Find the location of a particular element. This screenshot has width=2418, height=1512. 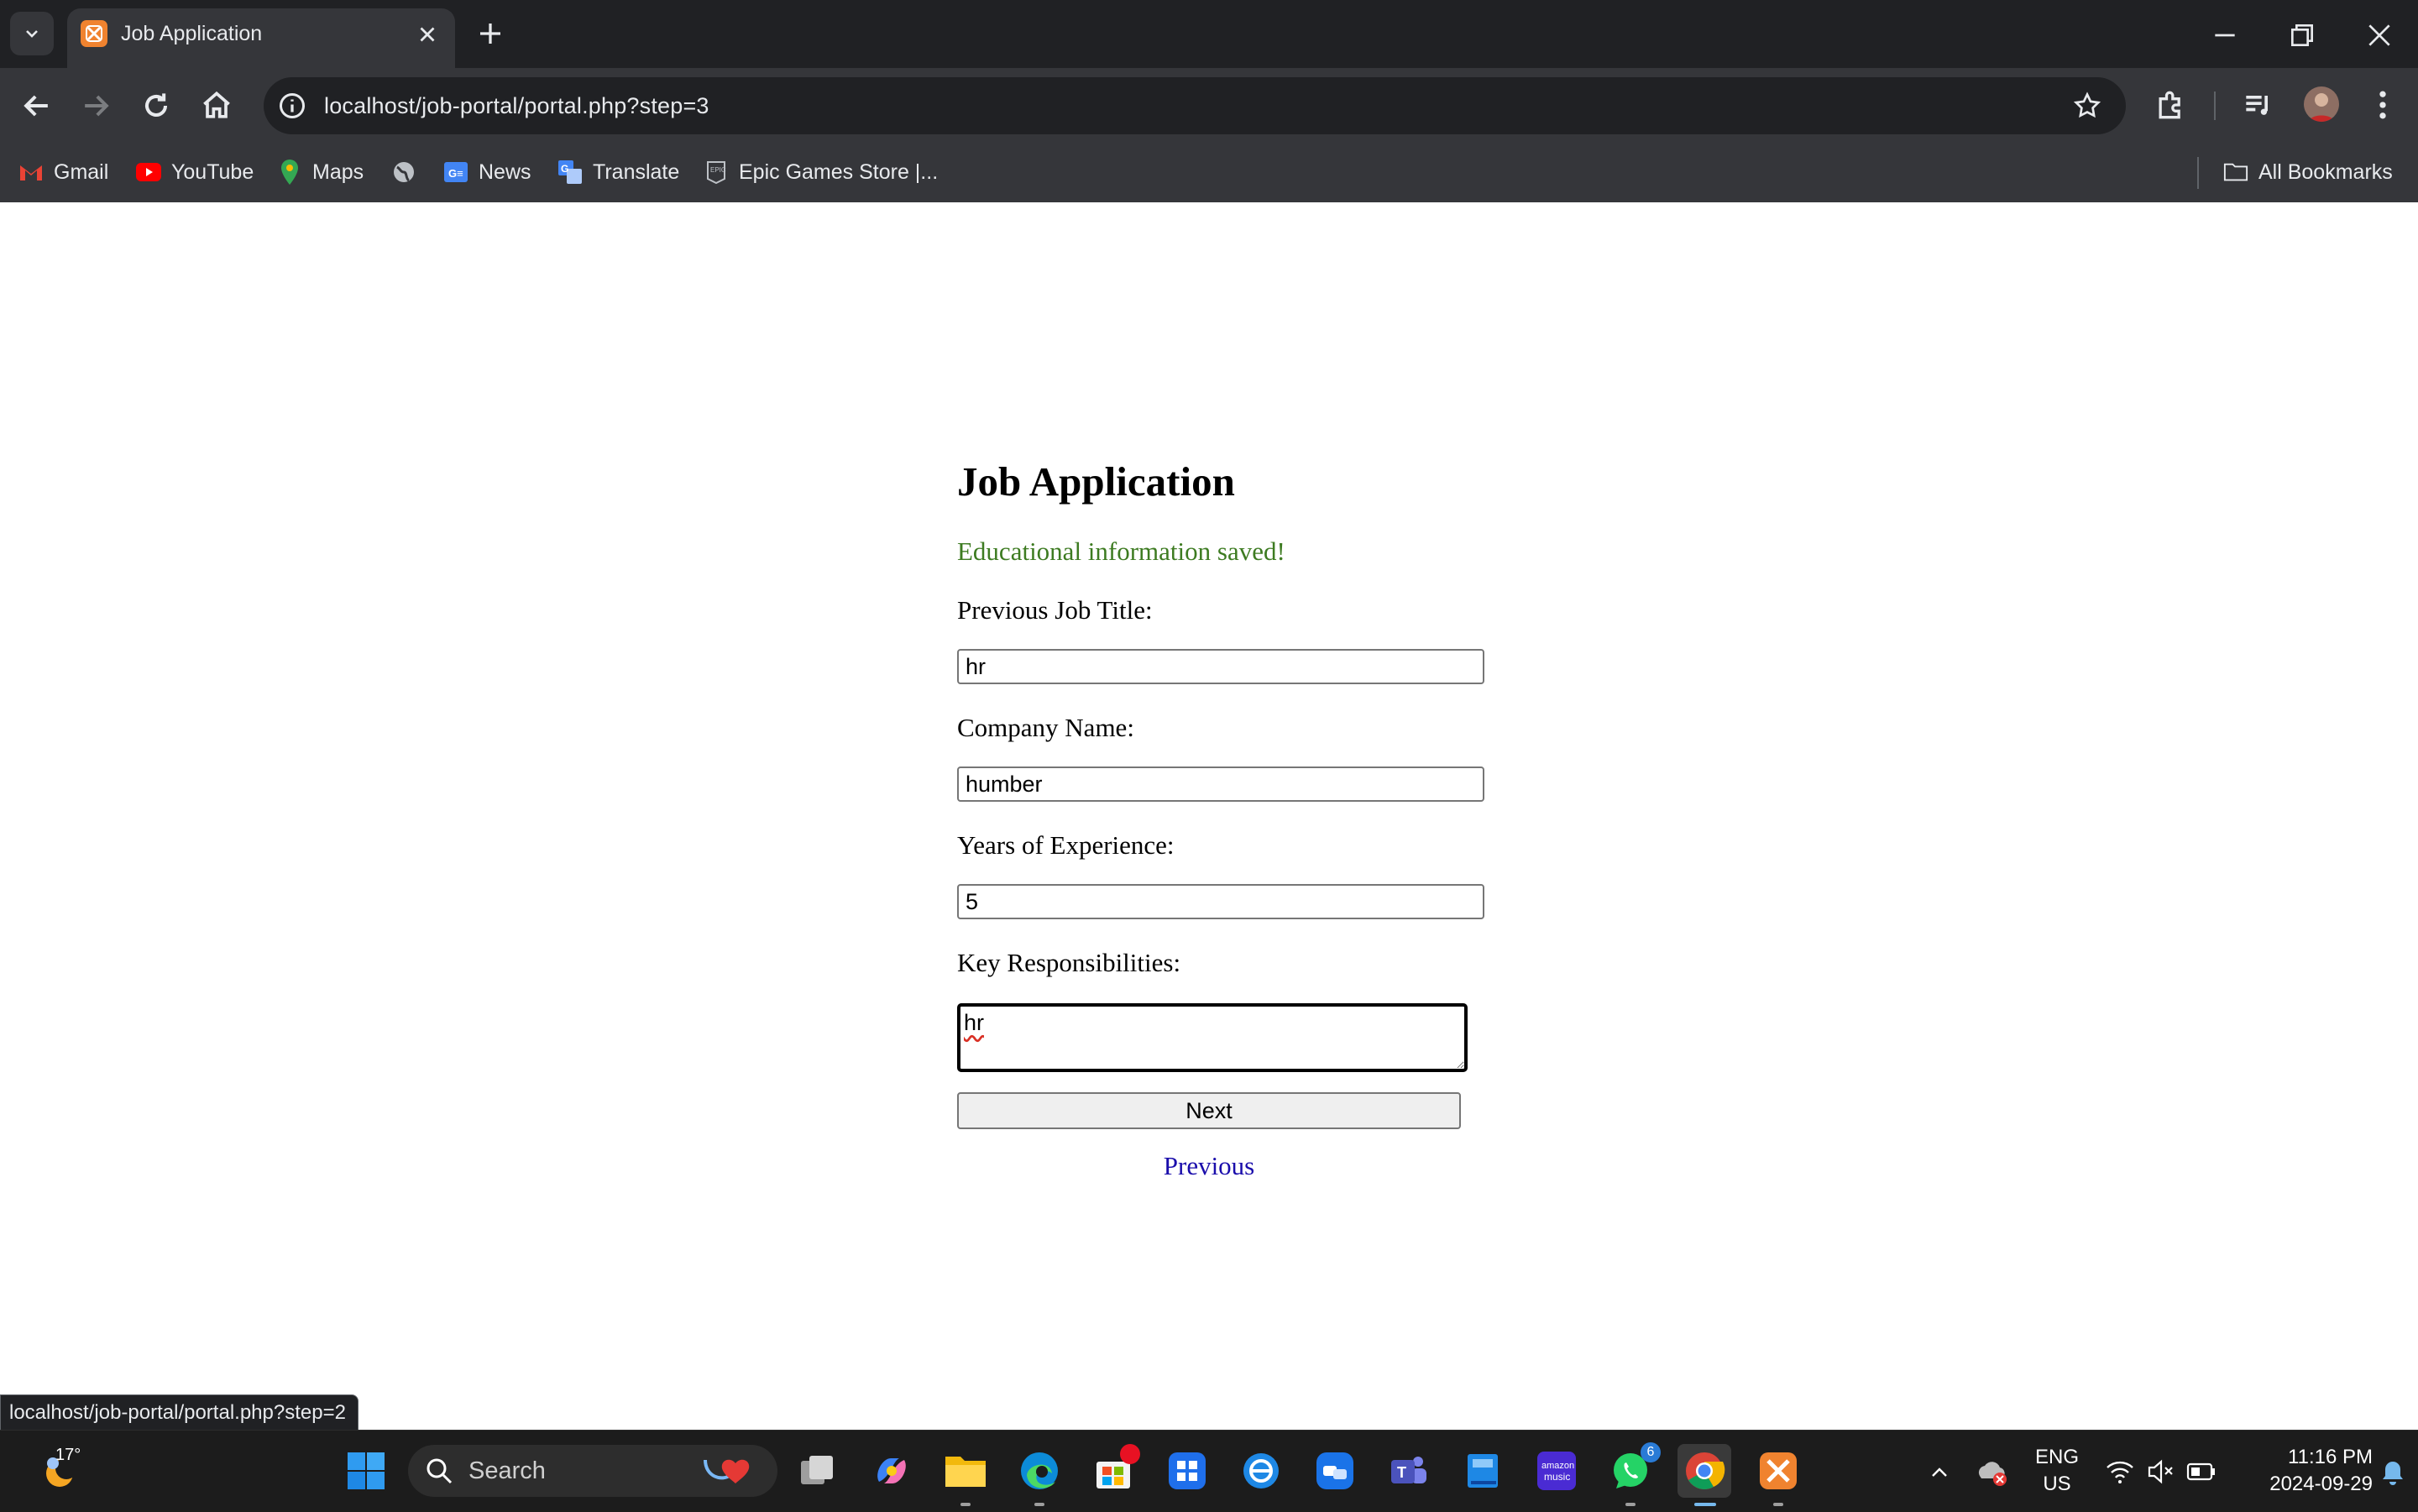

xampp-button is located at coordinates (1778, 1471).